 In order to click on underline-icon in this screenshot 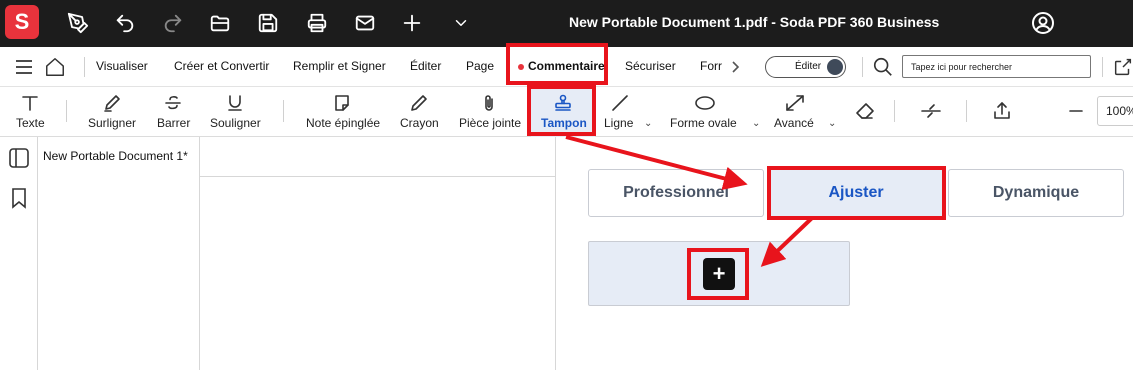, I will do `click(235, 103)`.